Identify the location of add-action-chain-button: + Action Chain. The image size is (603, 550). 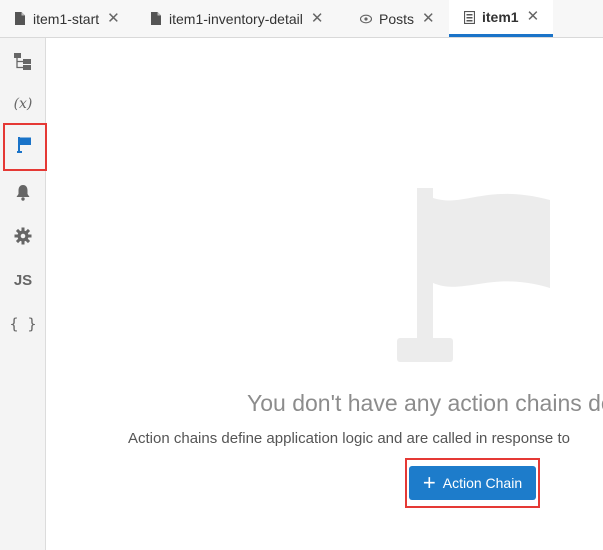
(472, 483).